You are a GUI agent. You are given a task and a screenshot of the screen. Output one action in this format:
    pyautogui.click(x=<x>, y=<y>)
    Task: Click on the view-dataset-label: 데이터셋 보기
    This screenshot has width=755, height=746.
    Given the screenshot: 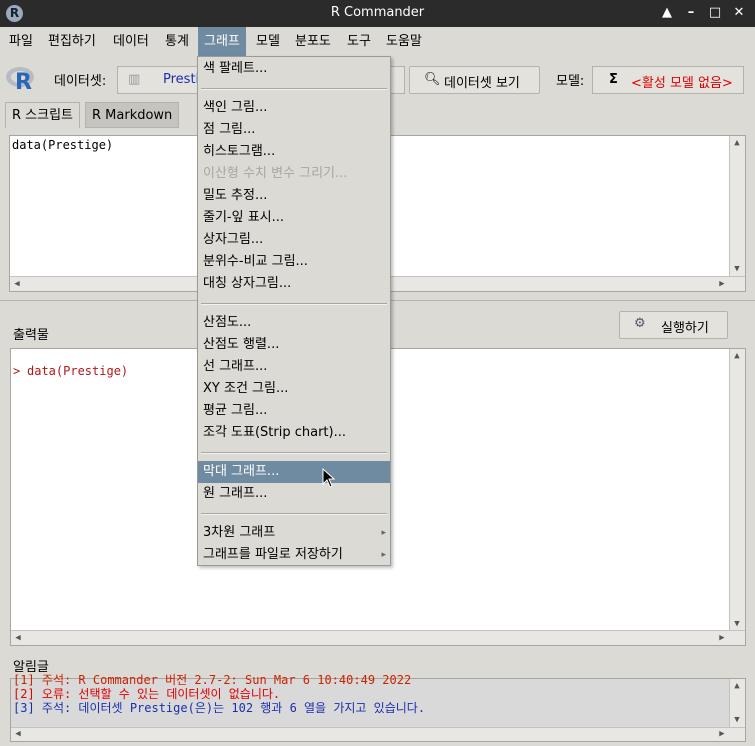 What is the action you would take?
    pyautogui.click(x=482, y=83)
    